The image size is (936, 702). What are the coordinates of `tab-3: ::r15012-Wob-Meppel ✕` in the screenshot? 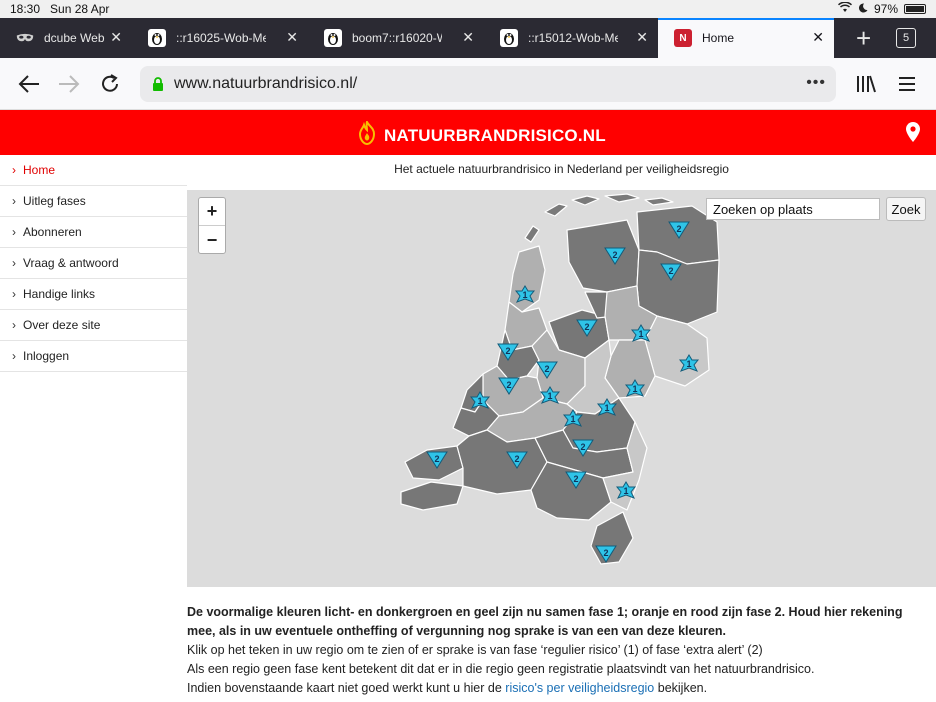 It's located at (571, 38).